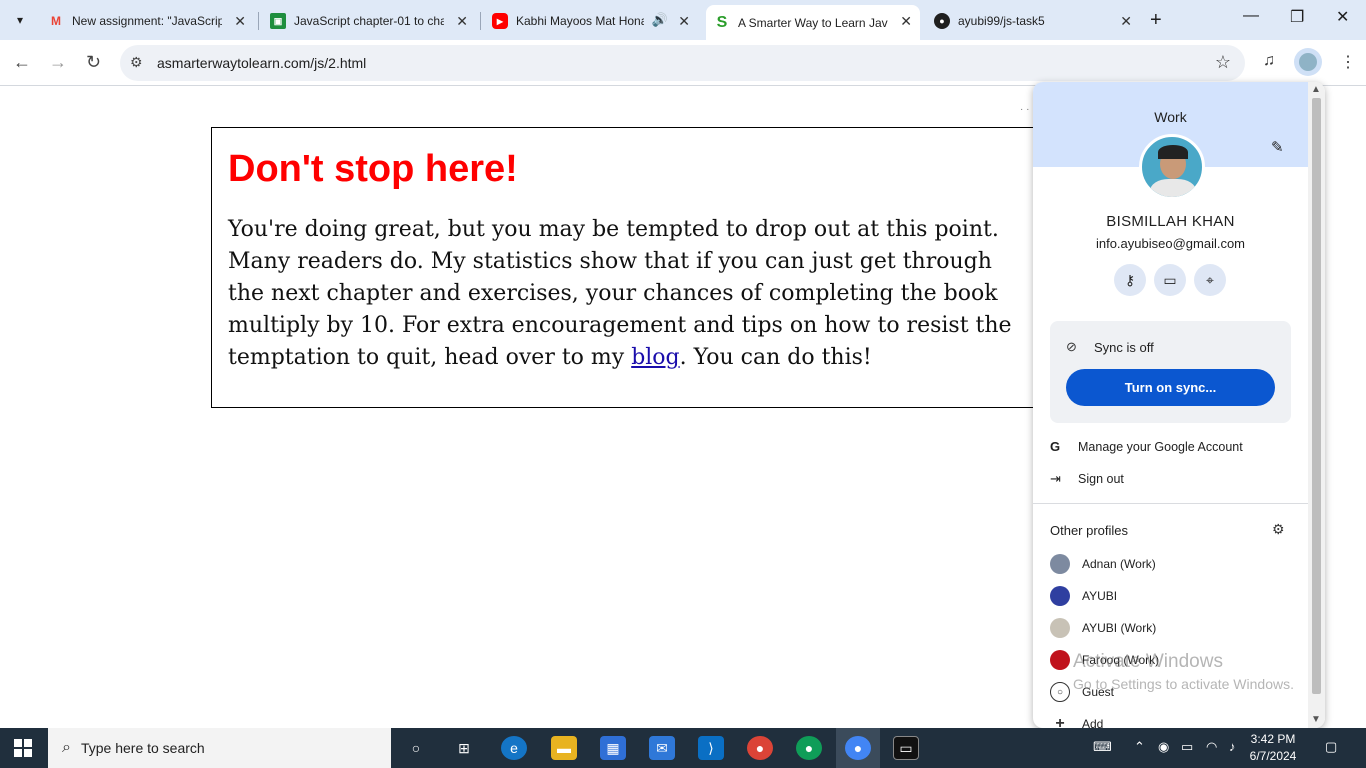 This screenshot has width=1366, height=768. What do you see at coordinates (20, 20) in the screenshot?
I see `tab-search-button: ▾` at bounding box center [20, 20].